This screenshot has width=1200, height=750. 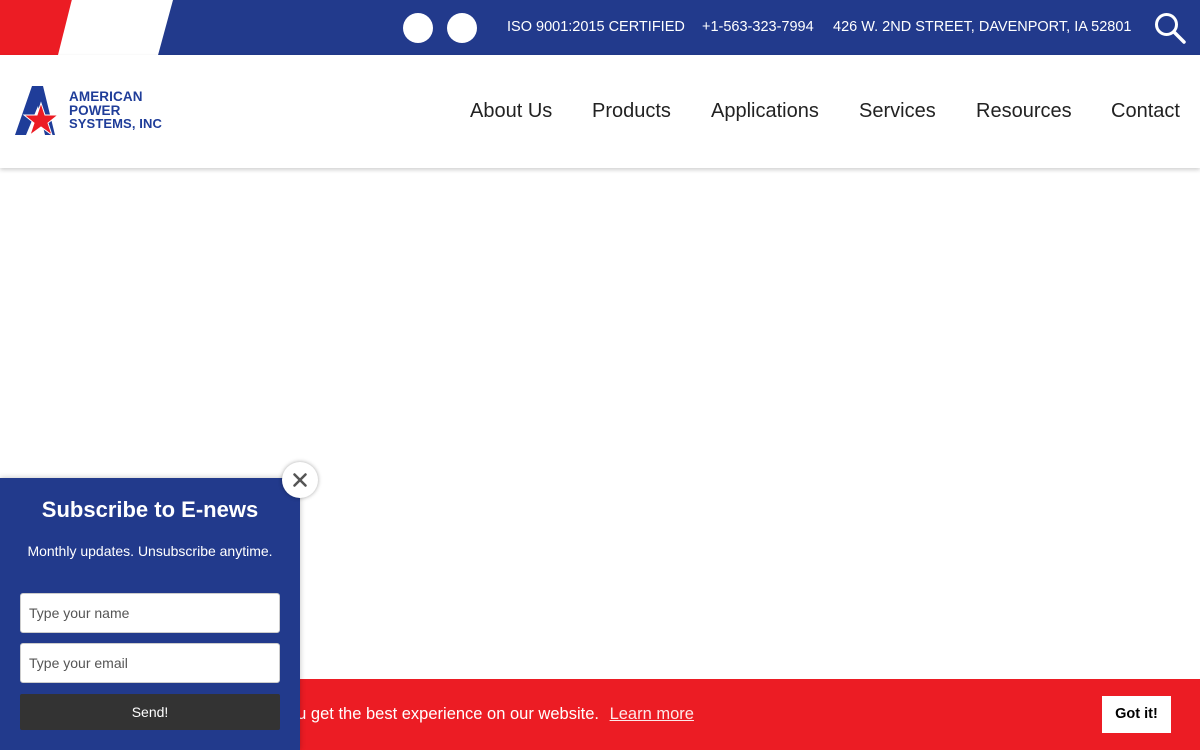 I want to click on logo-line-3: SYSTEMS, INC, so click(x=115, y=123).